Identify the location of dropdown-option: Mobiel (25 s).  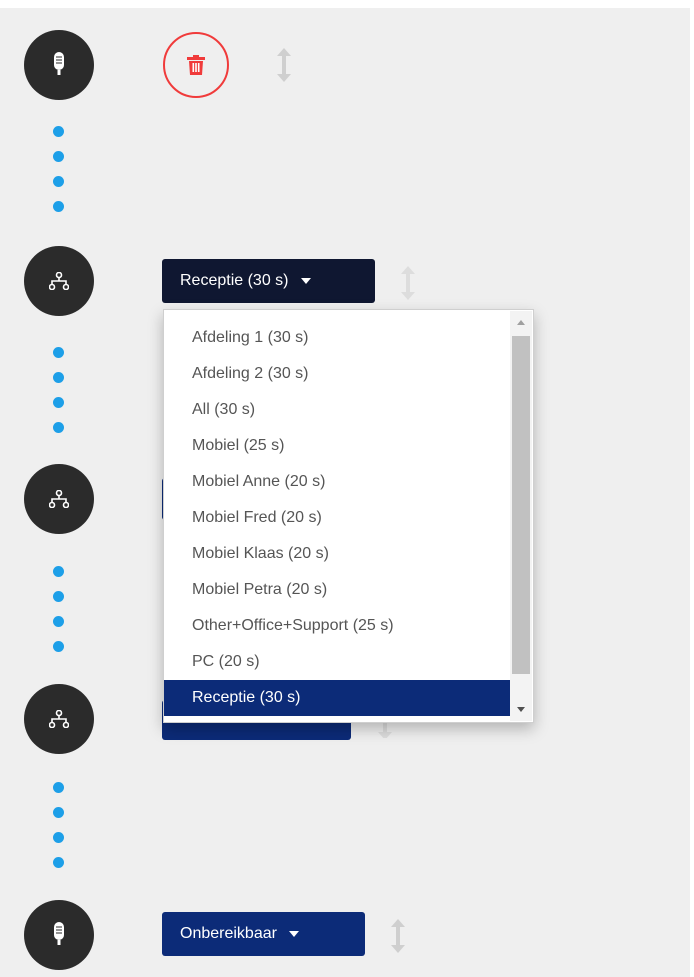
(337, 446).